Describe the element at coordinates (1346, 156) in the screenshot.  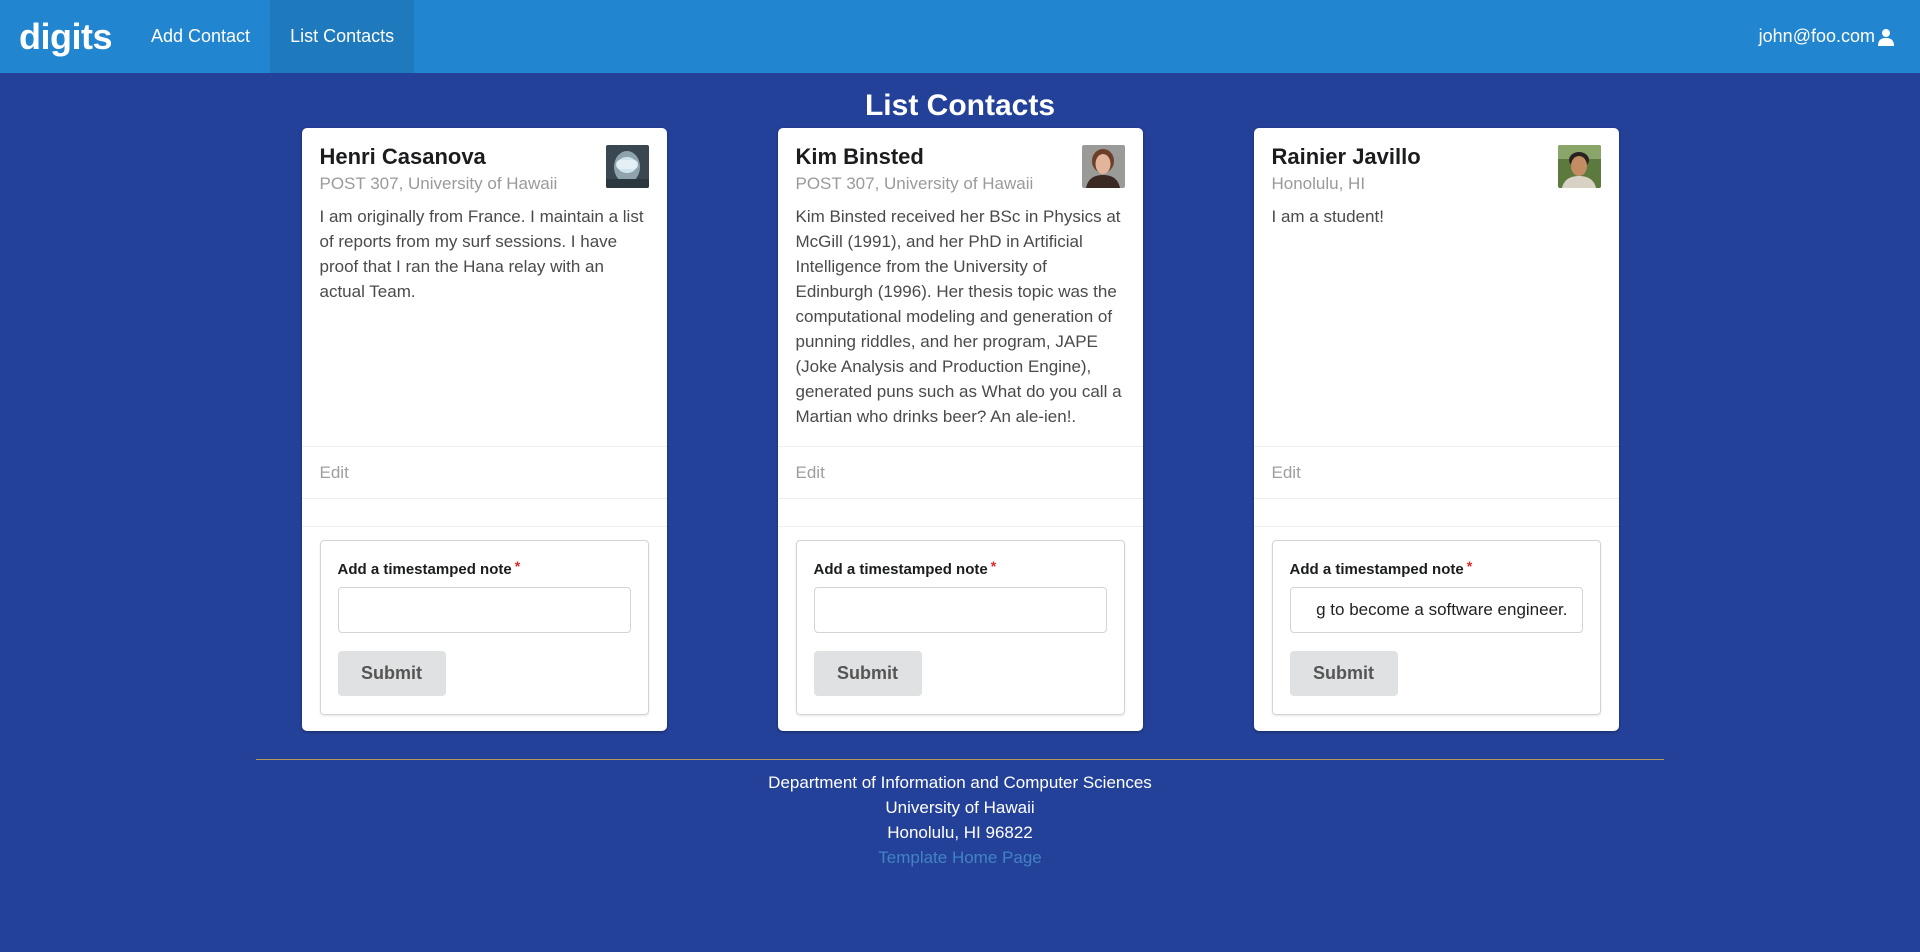
I see `contact-name: Rainier Javillo` at that location.